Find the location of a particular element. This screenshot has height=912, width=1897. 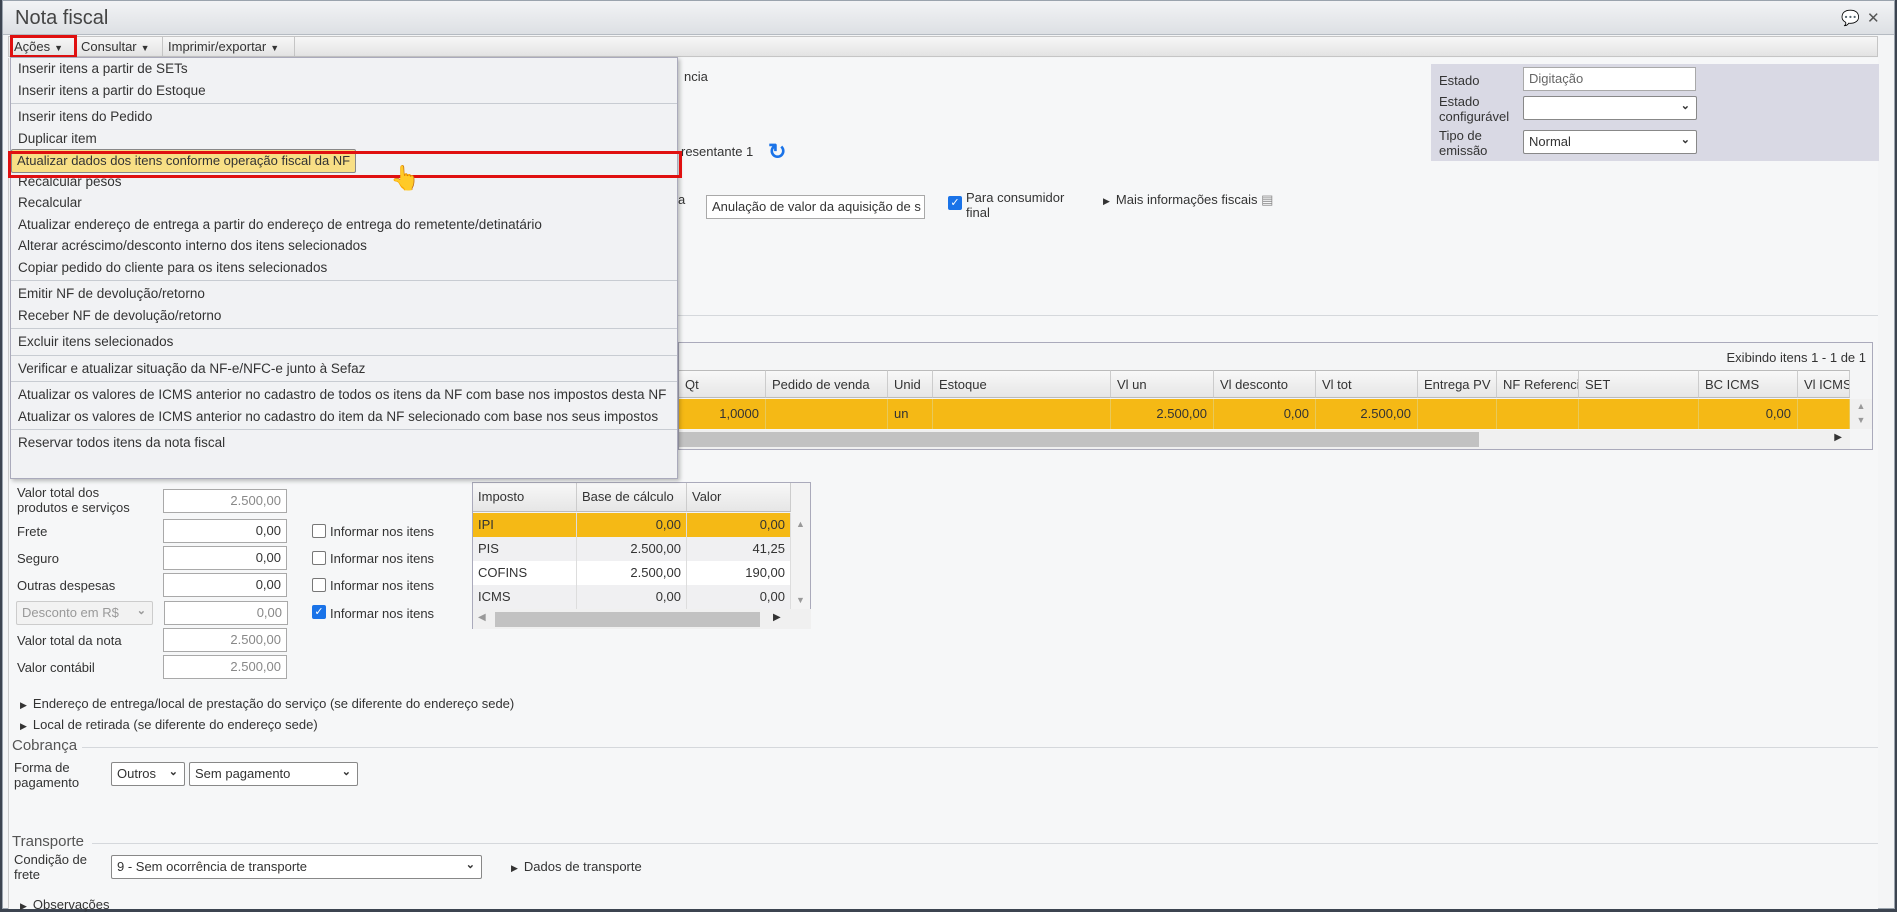

informar-outras-checkbox is located at coordinates (319, 585).